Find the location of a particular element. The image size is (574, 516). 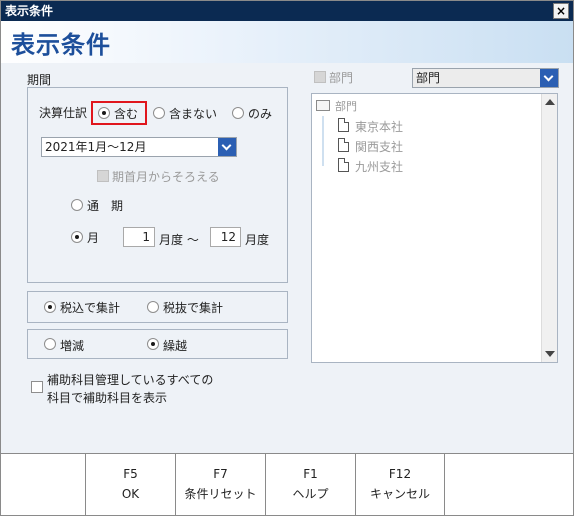

ok-button-key: F5 is located at coordinates (130, 474).